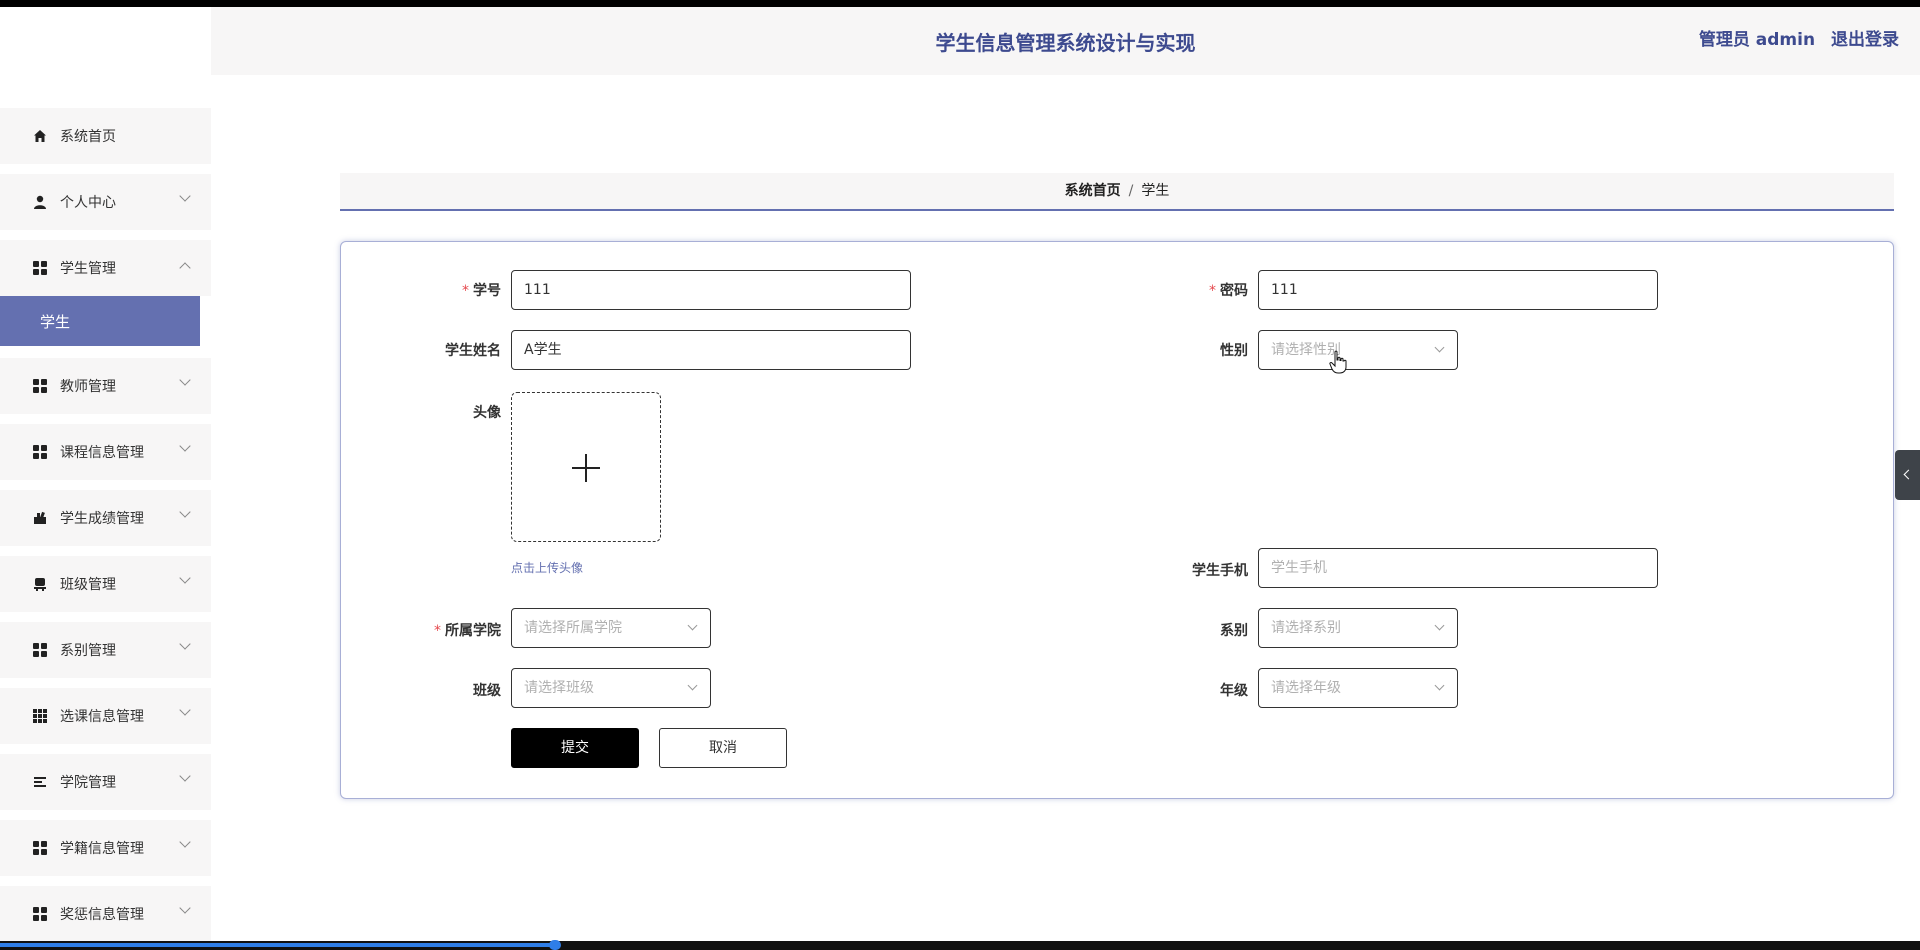  I want to click on sidebar-item-status-mgmt: 学籍信息管理, so click(105, 848).